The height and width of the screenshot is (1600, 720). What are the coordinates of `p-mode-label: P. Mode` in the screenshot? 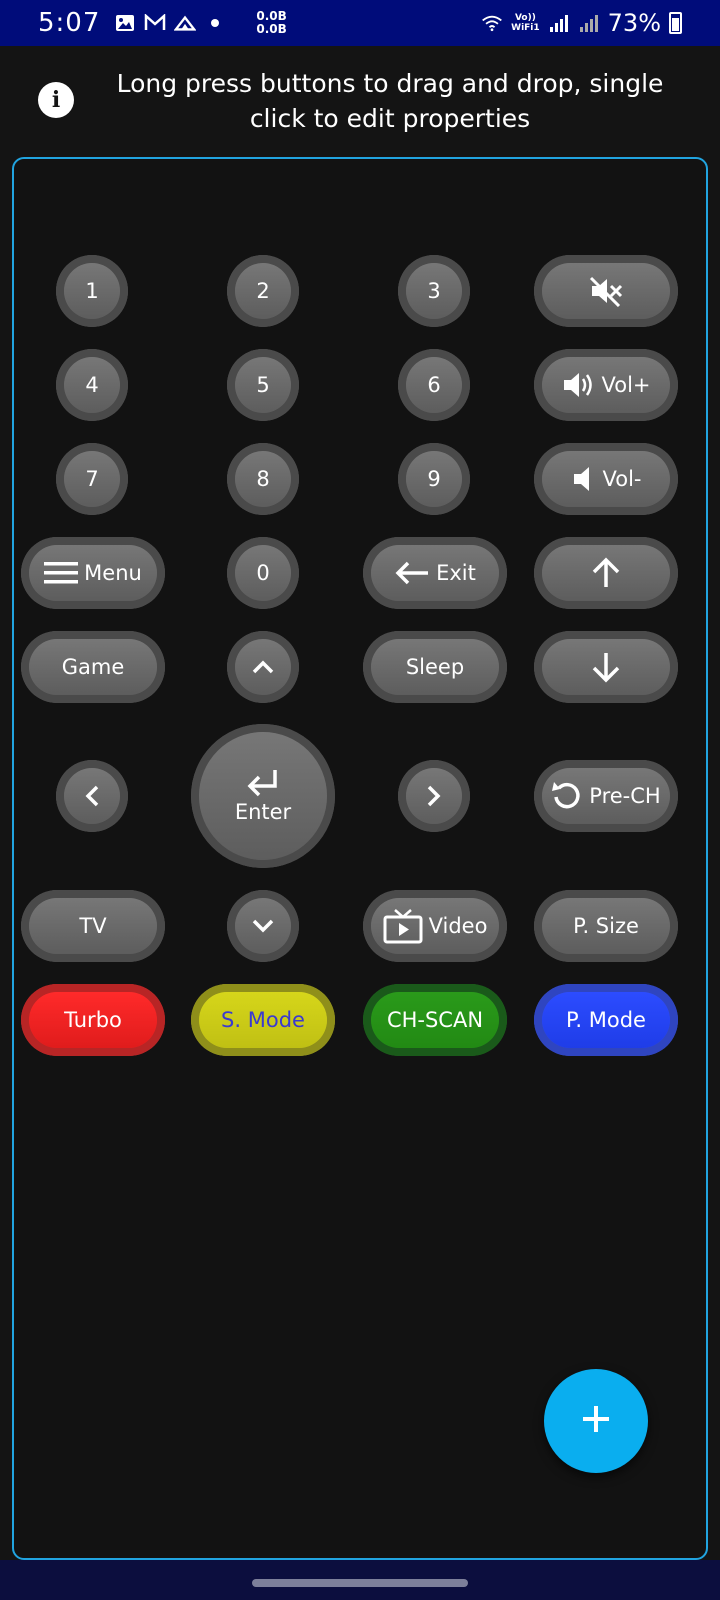 It's located at (606, 1020).